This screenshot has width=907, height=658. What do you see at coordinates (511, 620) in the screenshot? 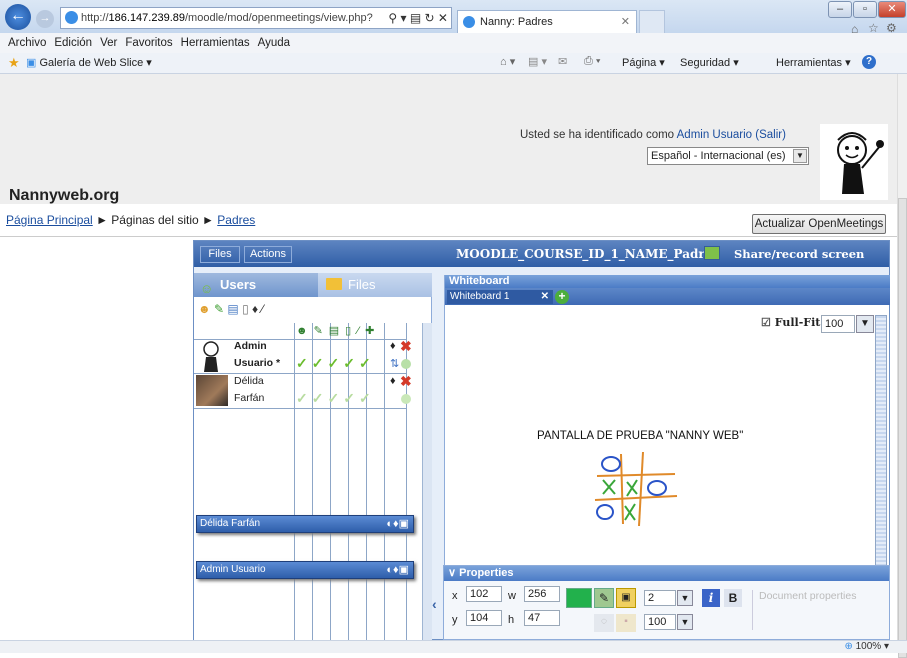
I see `h-label: h` at bounding box center [511, 620].